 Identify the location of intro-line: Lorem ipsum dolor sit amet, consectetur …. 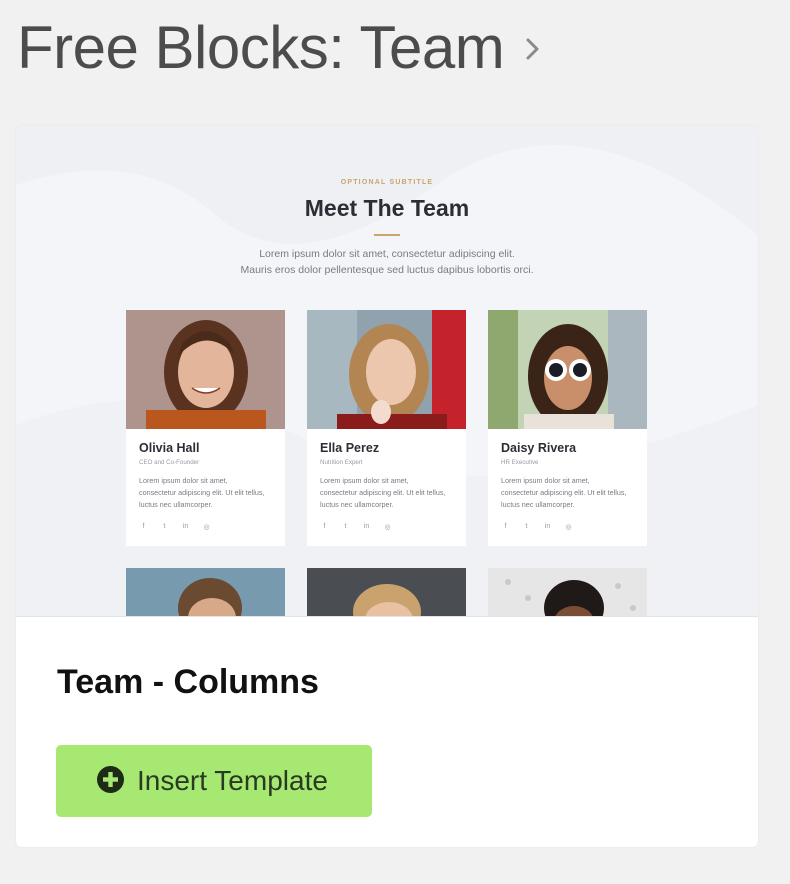
(387, 254).